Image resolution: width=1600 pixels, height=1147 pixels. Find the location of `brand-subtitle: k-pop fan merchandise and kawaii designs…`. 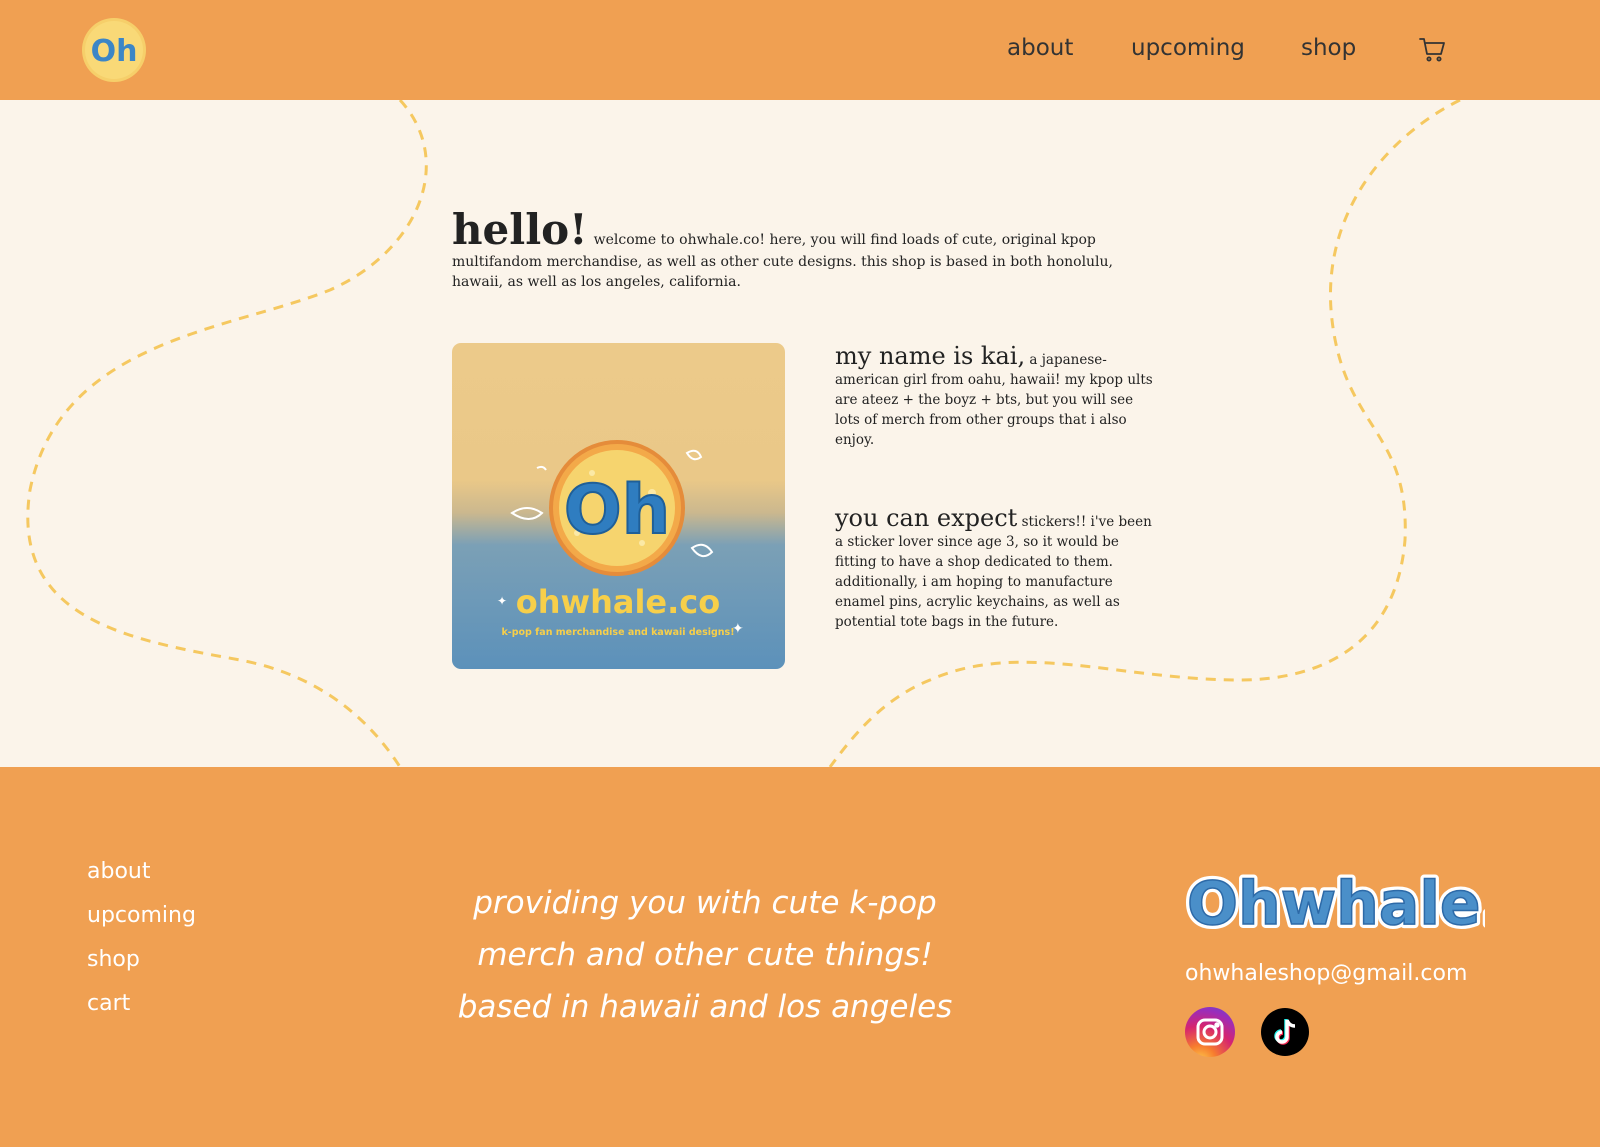

brand-subtitle: k-pop fan merchandise and kawaii designs… is located at coordinates (617, 632).